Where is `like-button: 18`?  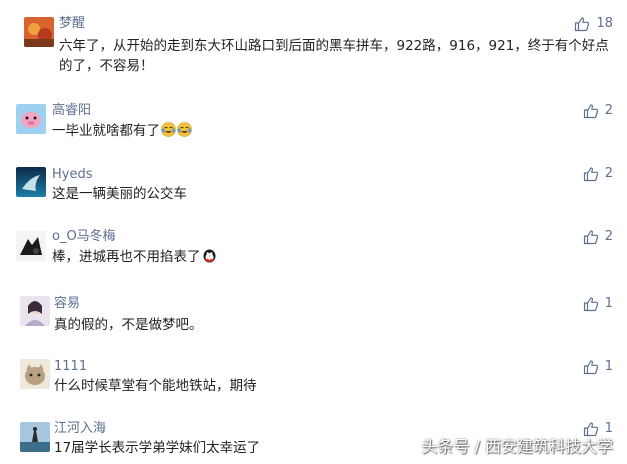
like-button: 18 is located at coordinates (593, 24).